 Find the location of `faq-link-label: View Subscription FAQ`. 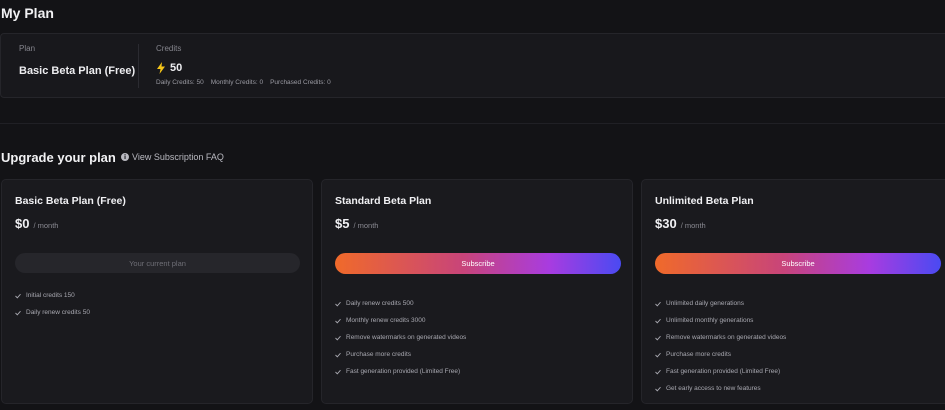

faq-link-label: View Subscription FAQ is located at coordinates (178, 157).